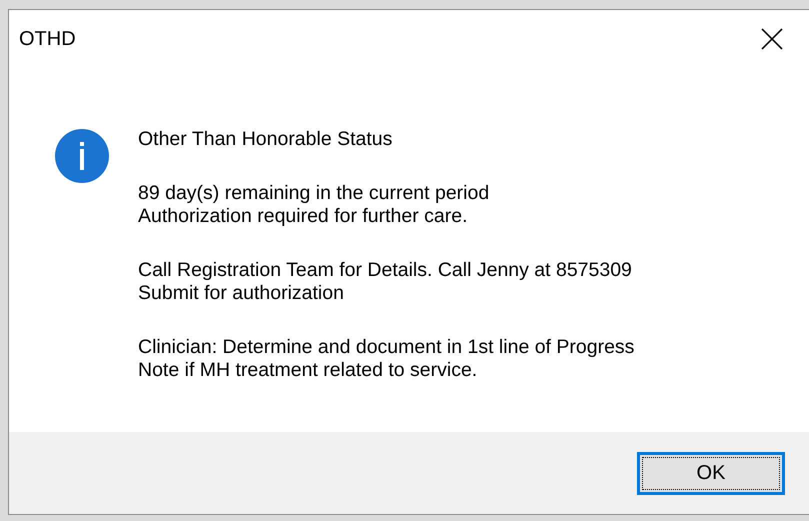  I want to click on message-line: Note if MH treatment related to service., so click(308, 370).